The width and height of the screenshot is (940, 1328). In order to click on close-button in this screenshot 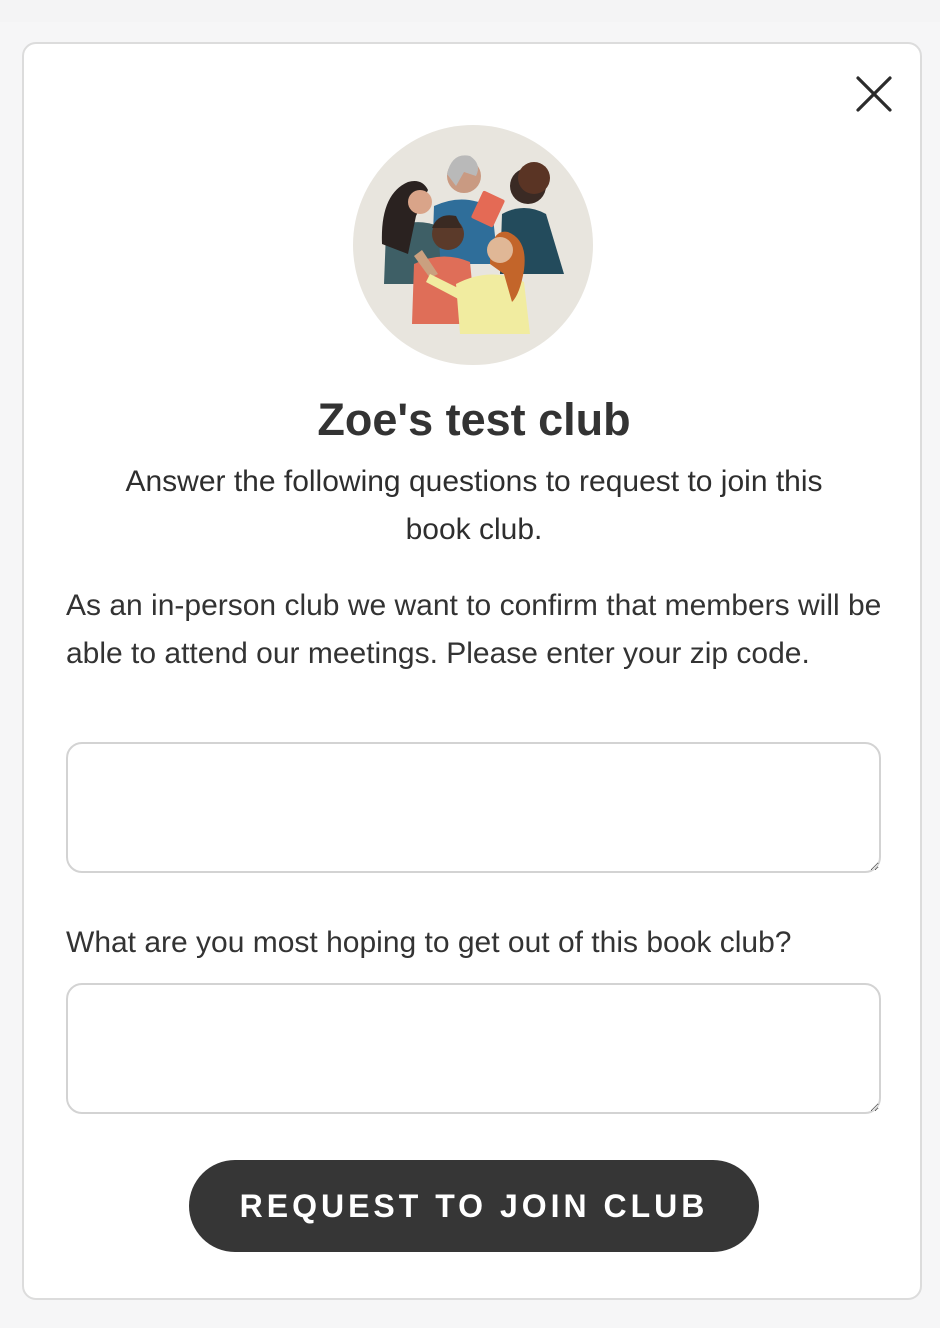, I will do `click(874, 94)`.